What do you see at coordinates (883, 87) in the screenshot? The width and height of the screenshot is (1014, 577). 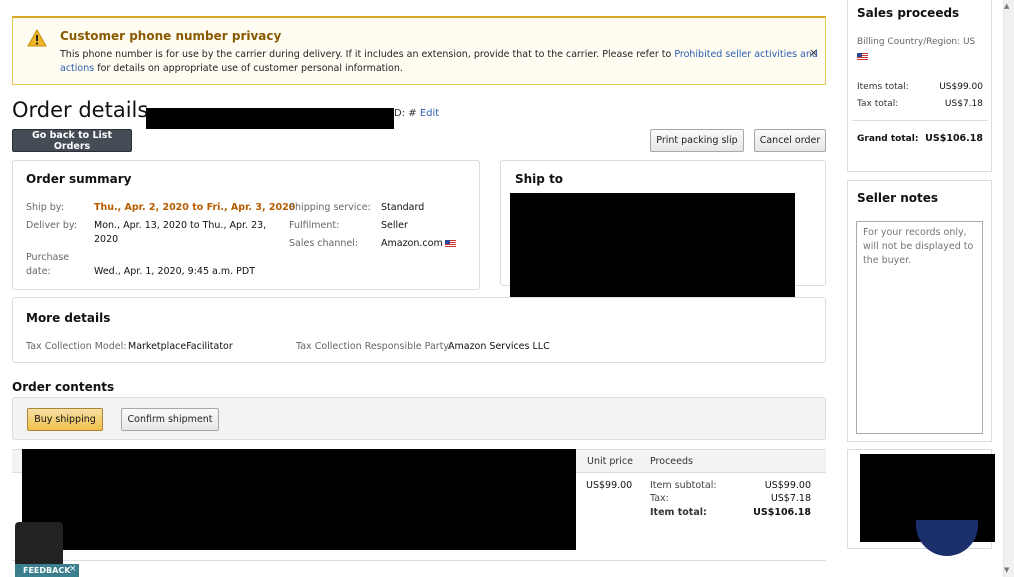 I see `items-total-label: Items total:` at bounding box center [883, 87].